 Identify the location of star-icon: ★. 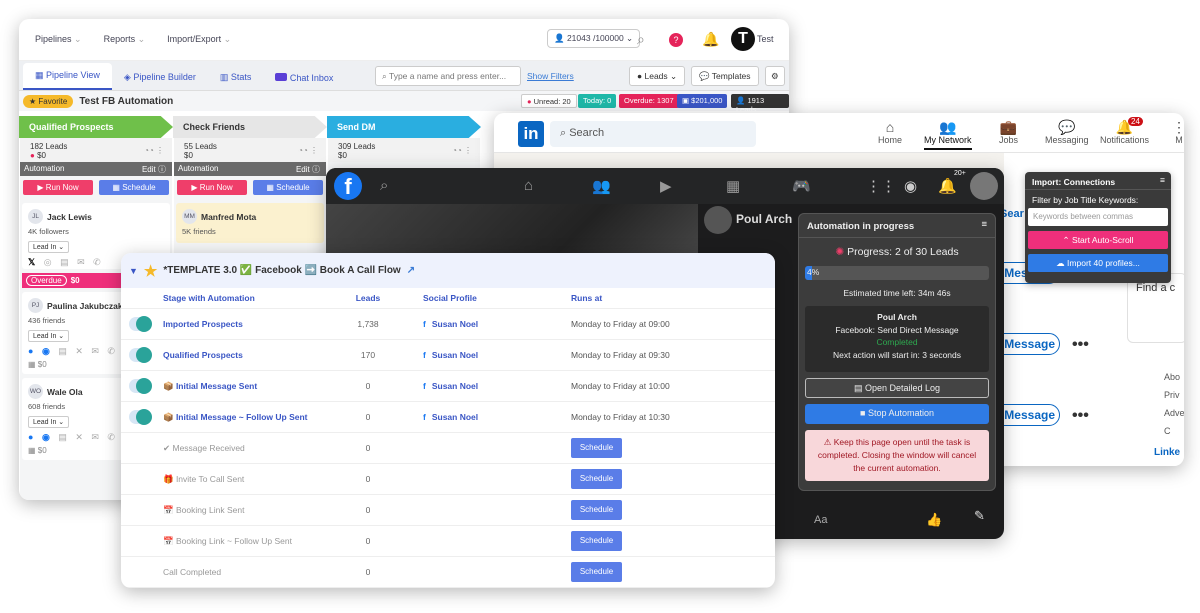
(150, 271).